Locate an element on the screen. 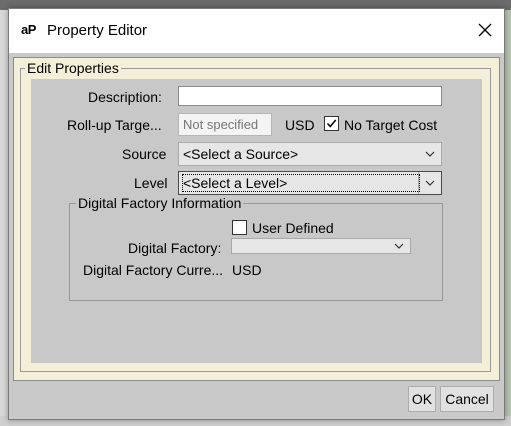 This screenshot has height=426, width=511. app-logo: aP is located at coordinates (28, 29).